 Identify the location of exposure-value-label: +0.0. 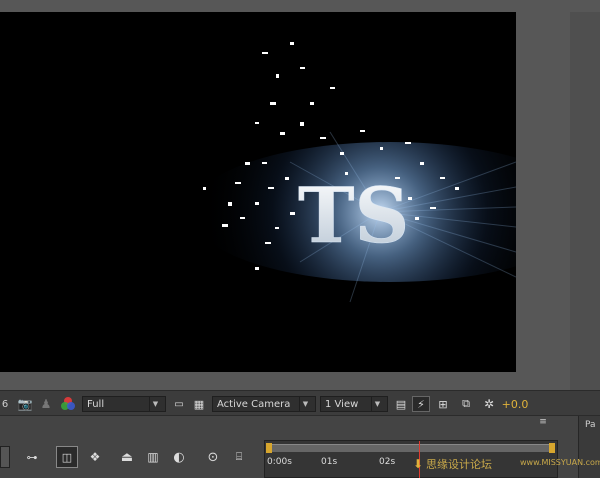
(515, 404).